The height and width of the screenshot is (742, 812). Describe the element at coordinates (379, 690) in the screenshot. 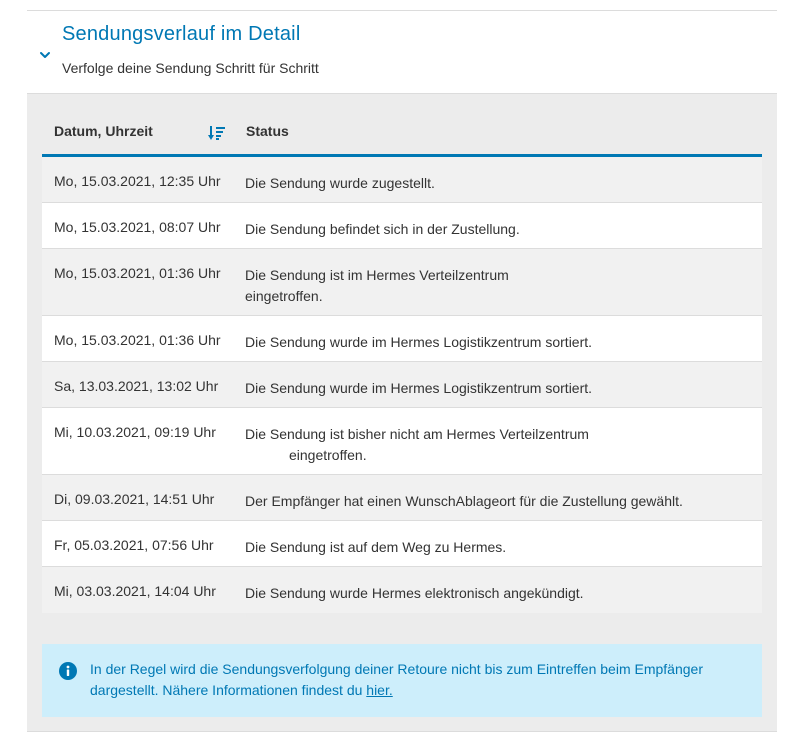

I see `info-link: hier.` at that location.